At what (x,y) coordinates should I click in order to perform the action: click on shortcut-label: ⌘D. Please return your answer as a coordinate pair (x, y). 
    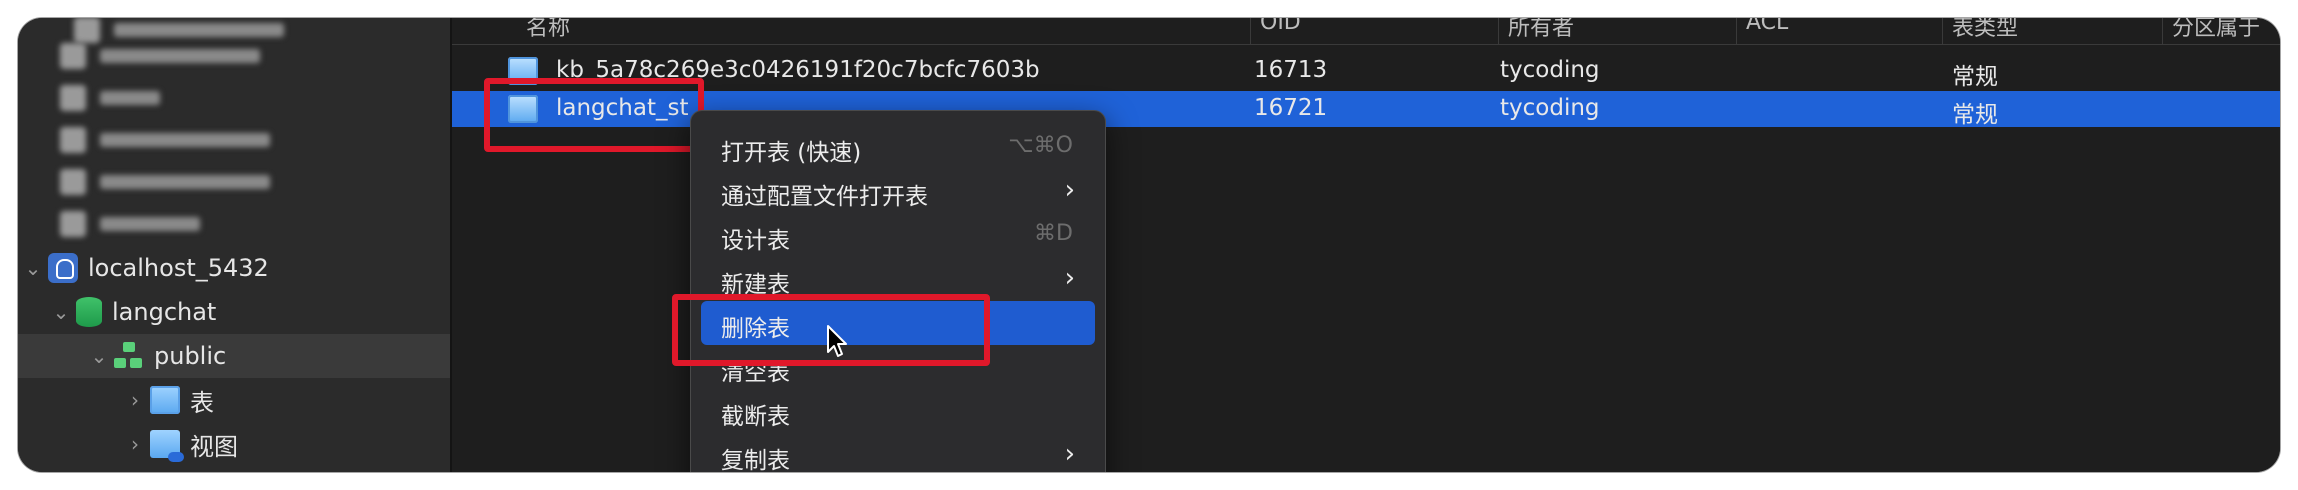
    Looking at the image, I should click on (1053, 233).